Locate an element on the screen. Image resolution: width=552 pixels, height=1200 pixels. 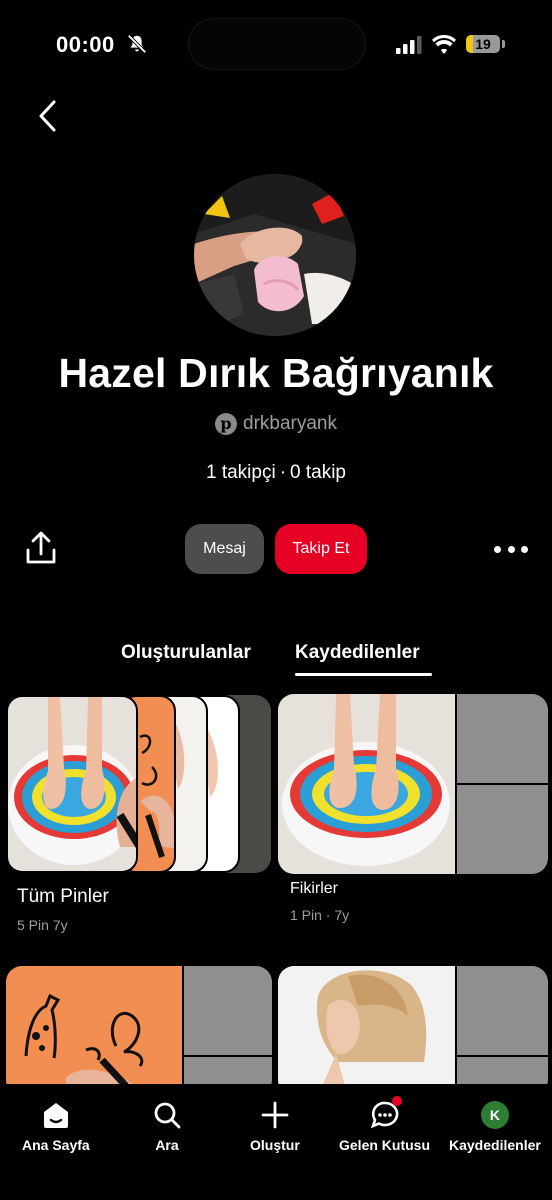
nav-search: Ara is located at coordinates (167, 1126).